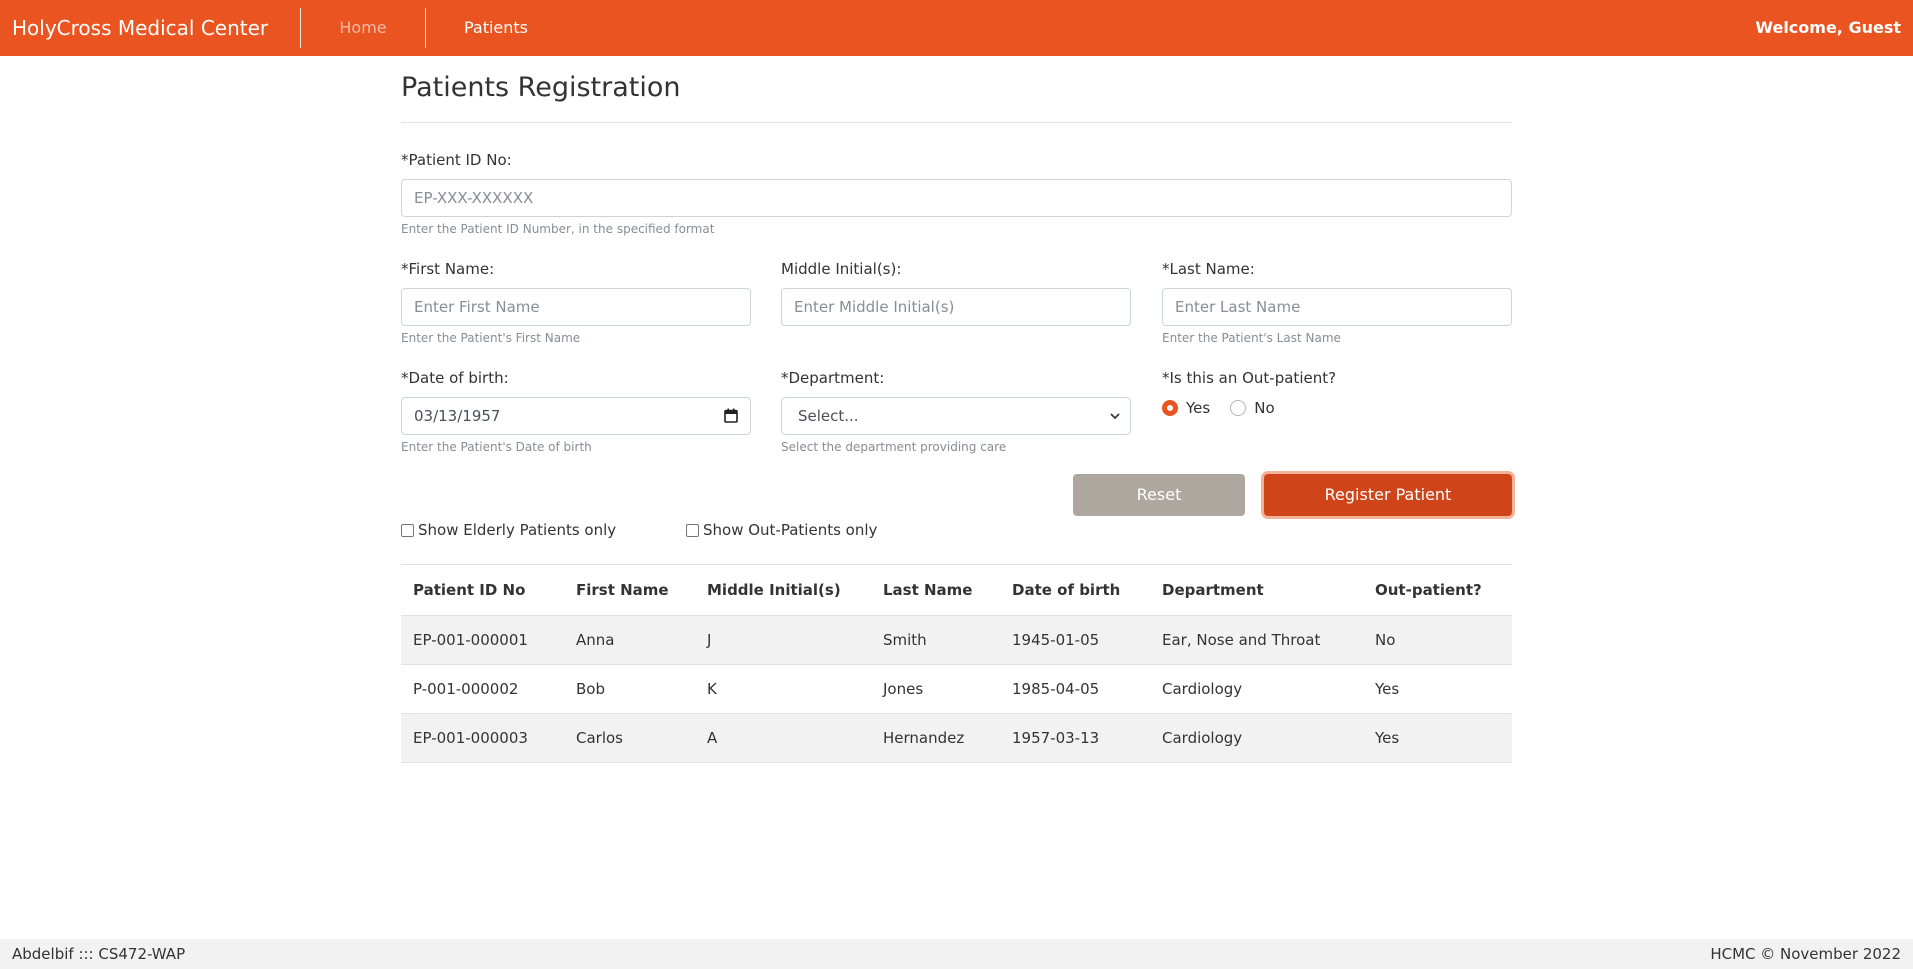 This screenshot has width=1913, height=969. Describe the element at coordinates (956, 198) in the screenshot. I see `patient-id-input: EP-XXX-XXXXXX` at that location.